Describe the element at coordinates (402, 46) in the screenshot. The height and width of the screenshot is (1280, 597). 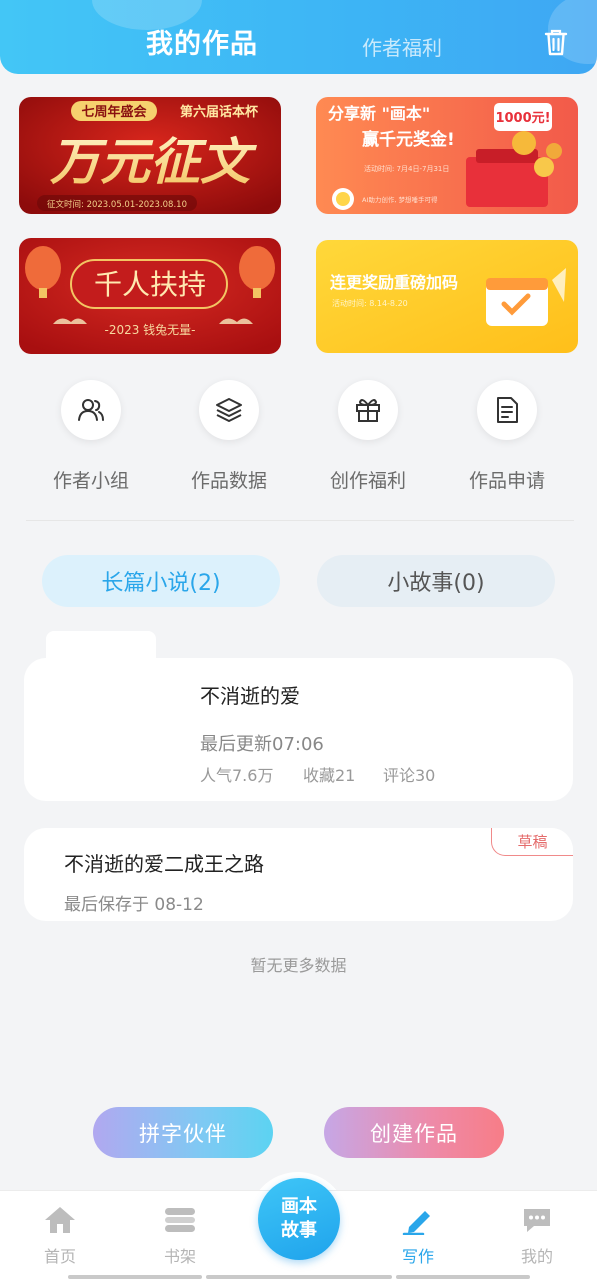
I see `tab-author-welfare: 作者福利` at that location.